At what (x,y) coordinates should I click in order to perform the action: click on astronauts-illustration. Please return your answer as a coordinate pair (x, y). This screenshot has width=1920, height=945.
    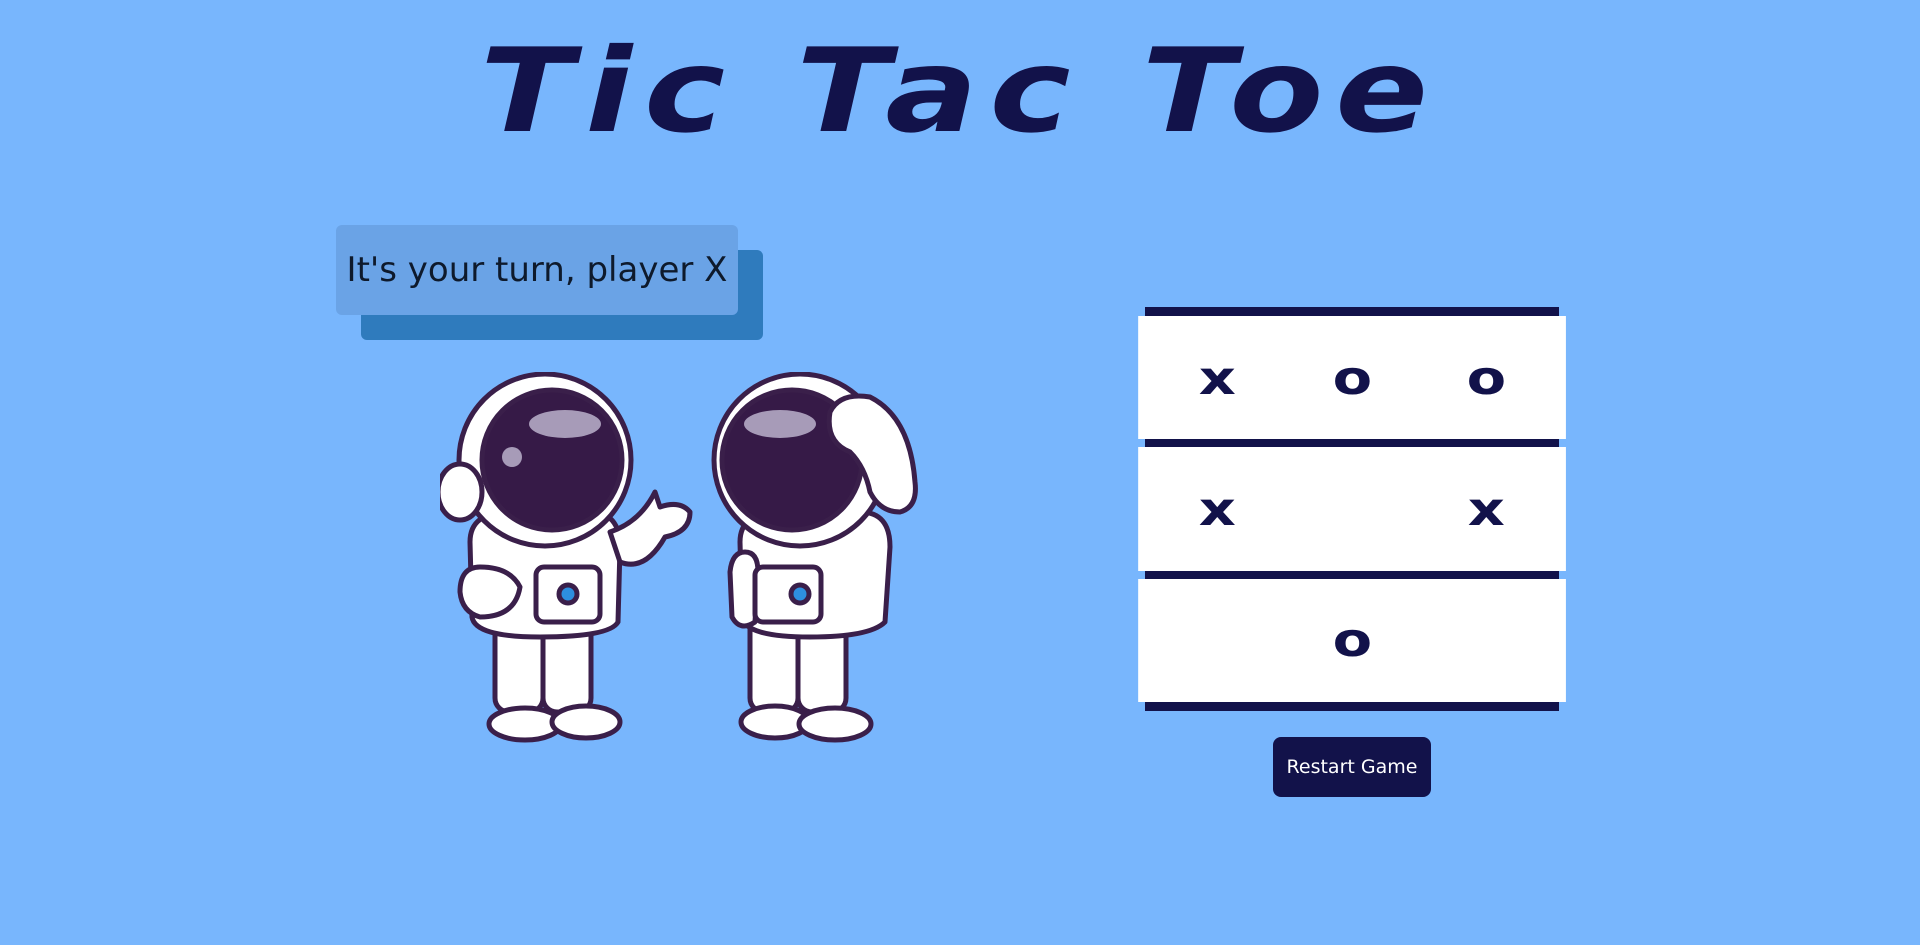
    Looking at the image, I should click on (679, 557).